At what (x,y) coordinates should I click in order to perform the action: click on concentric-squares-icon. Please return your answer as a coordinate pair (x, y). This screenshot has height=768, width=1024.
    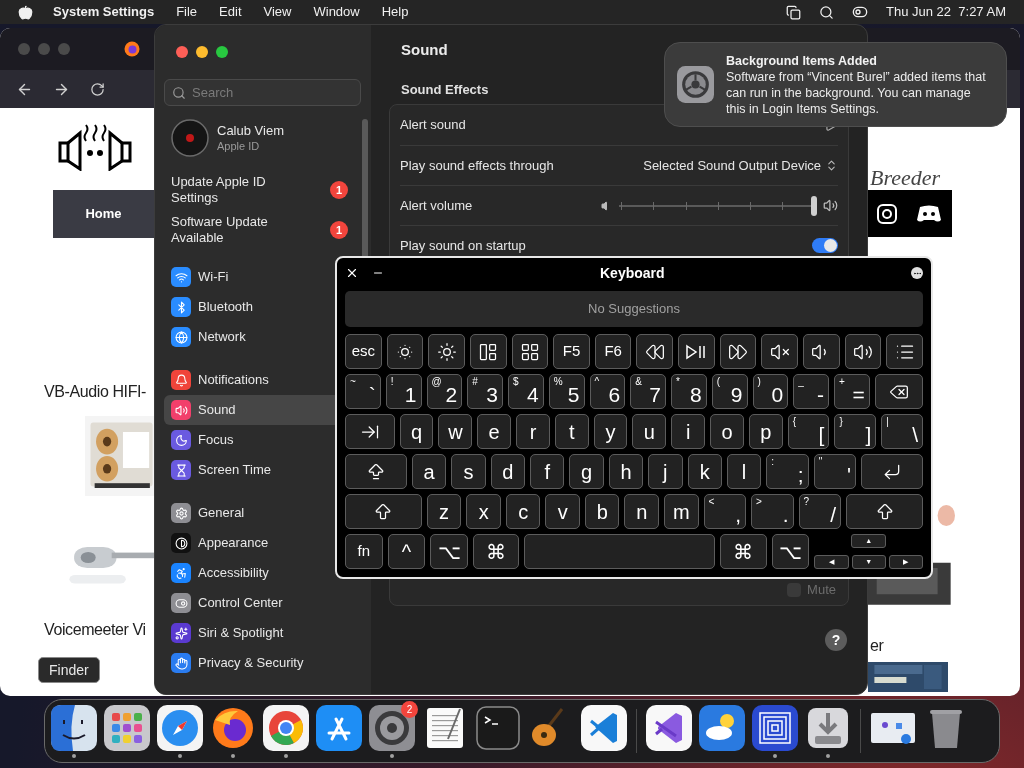
    Looking at the image, I should click on (775, 727).